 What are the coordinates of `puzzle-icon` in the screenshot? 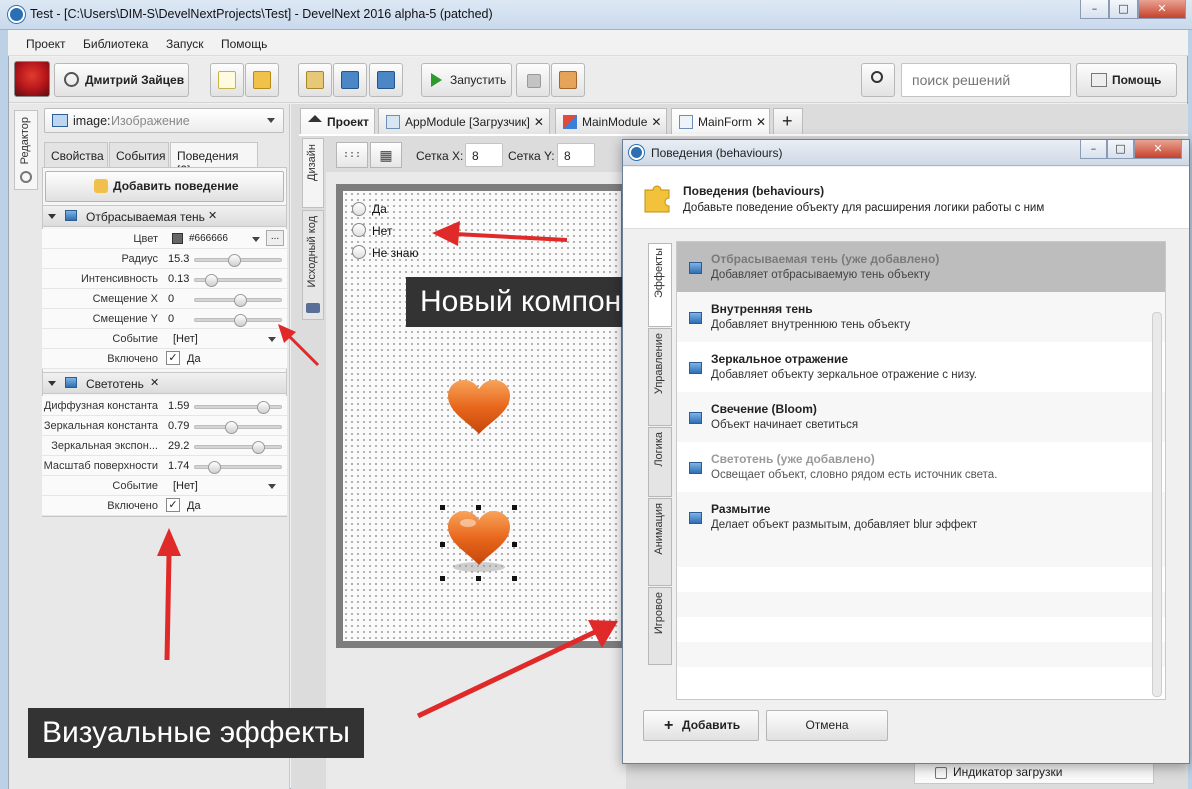 It's located at (657, 199).